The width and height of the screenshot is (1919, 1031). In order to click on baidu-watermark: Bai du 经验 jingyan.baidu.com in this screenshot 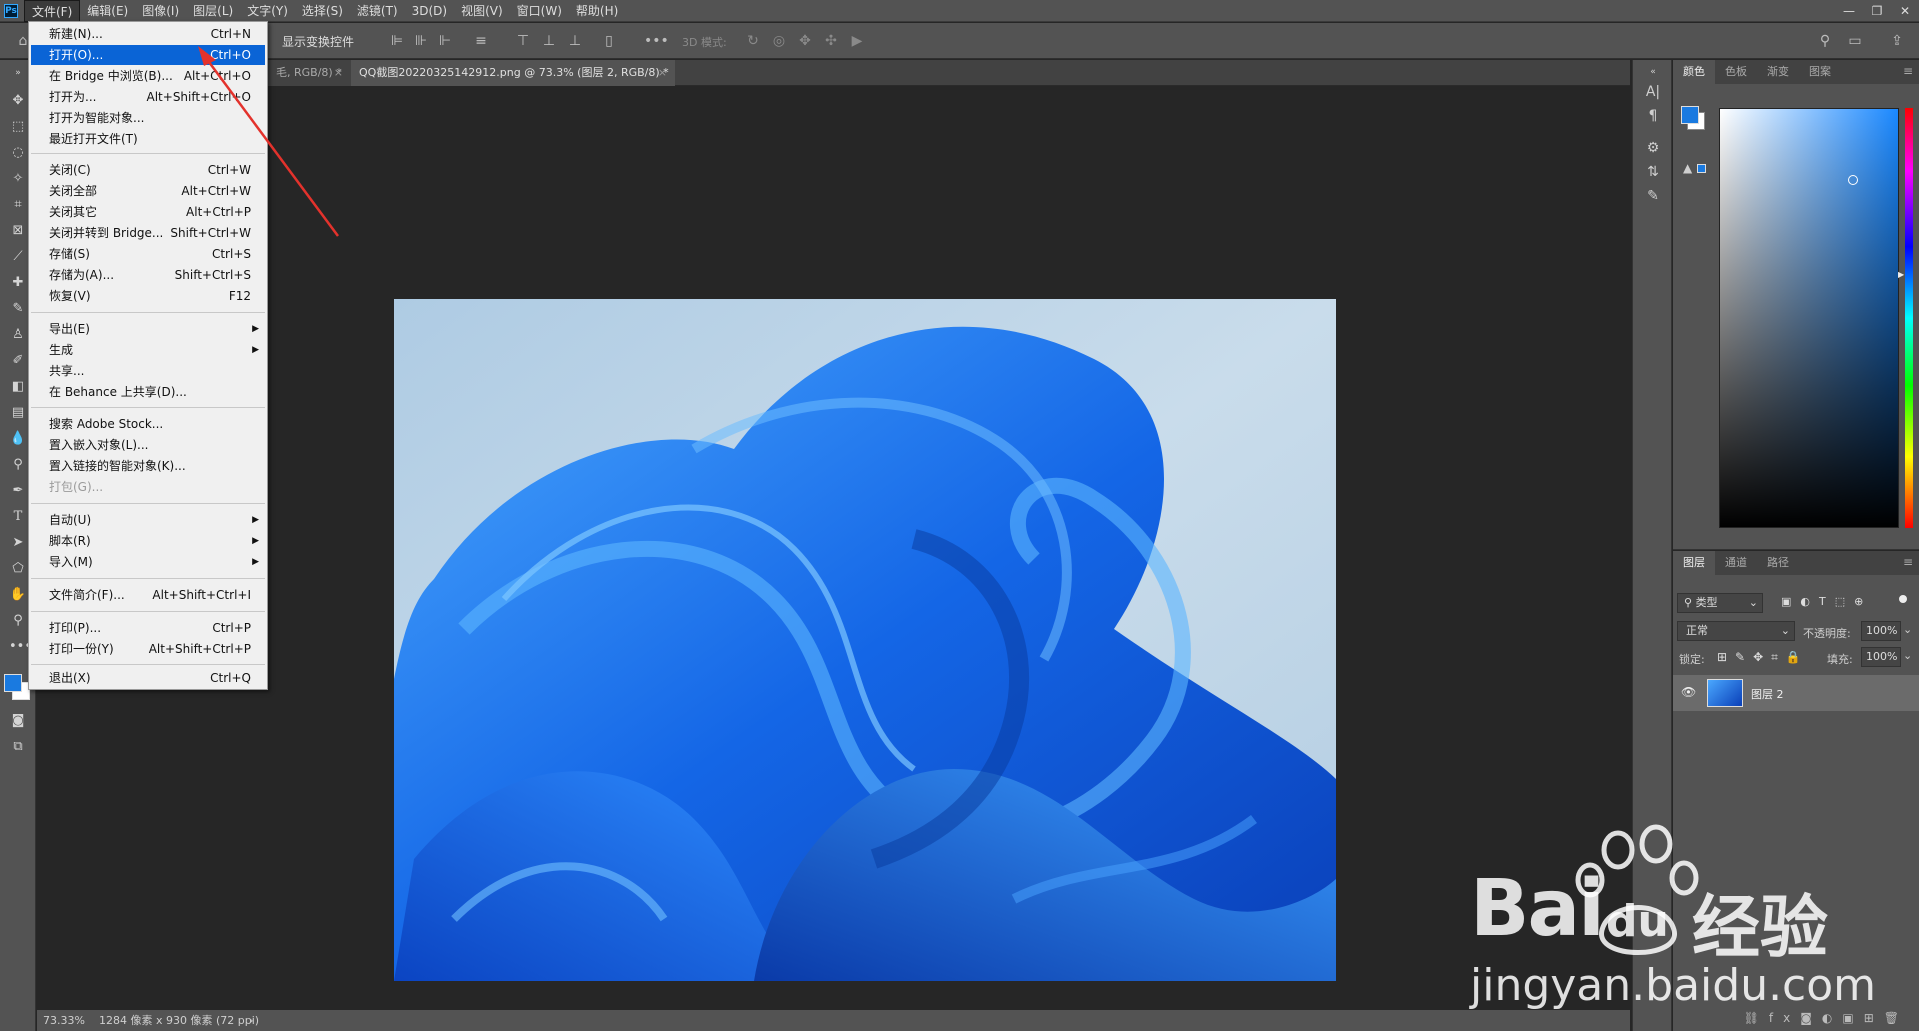, I will do `click(1690, 920)`.